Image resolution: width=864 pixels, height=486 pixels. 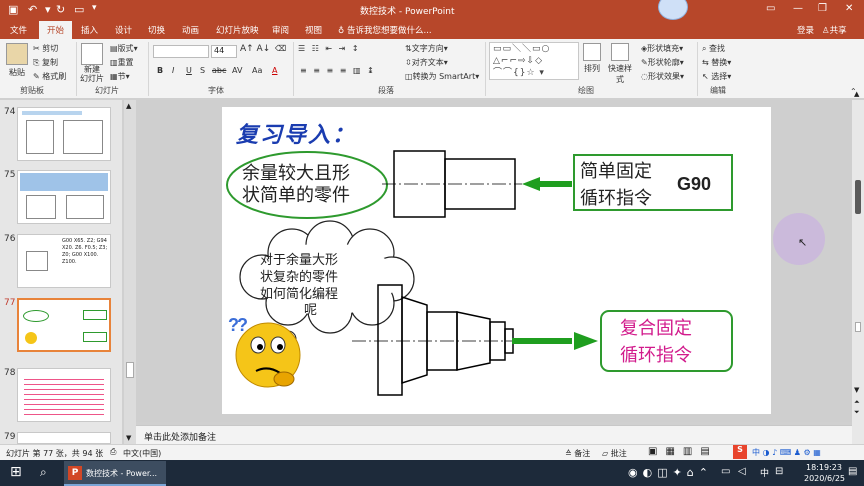 I want to click on tab-transitions: 切换, so click(x=156, y=30).